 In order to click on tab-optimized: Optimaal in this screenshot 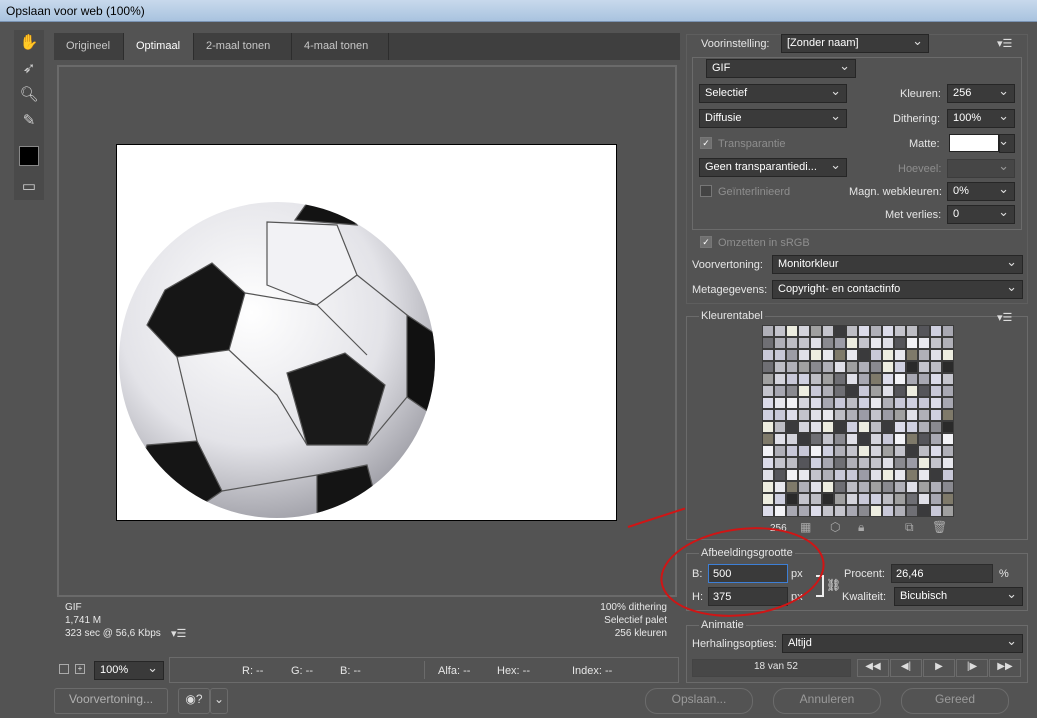, I will do `click(159, 46)`.